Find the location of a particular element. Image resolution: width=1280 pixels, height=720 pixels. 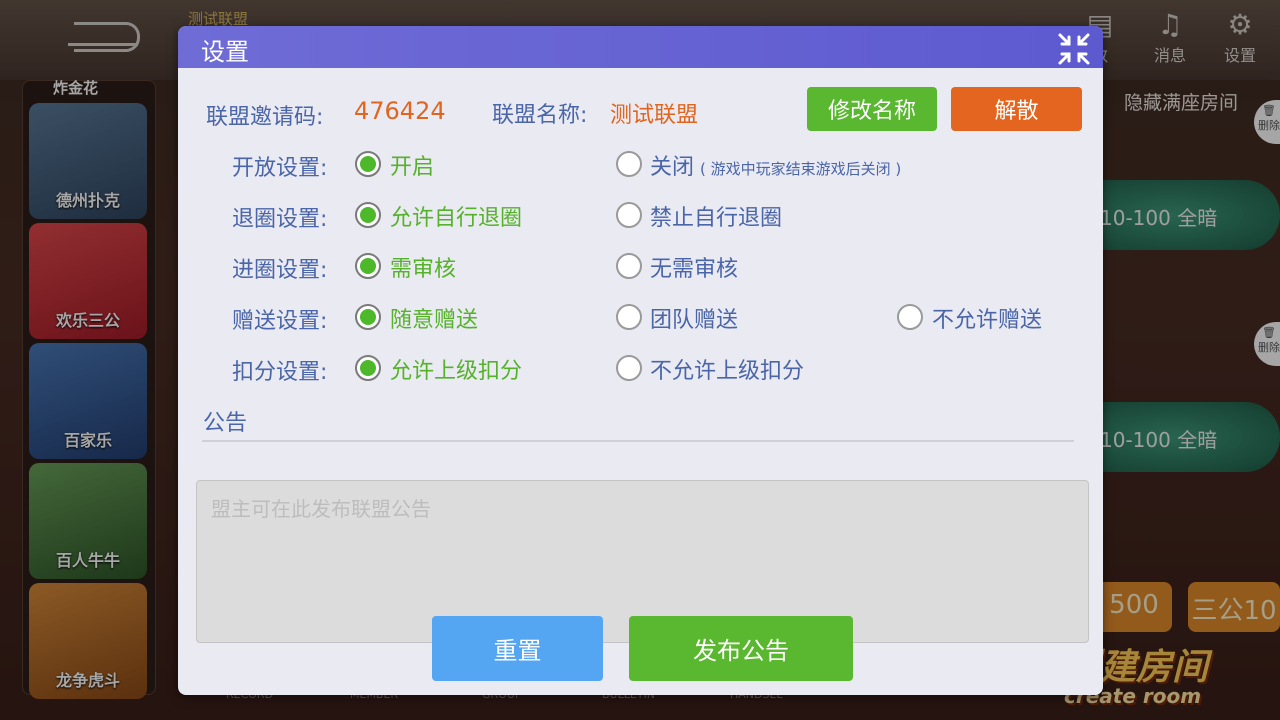

alliance-name-label: 联盟名称: is located at coordinates (540, 115).